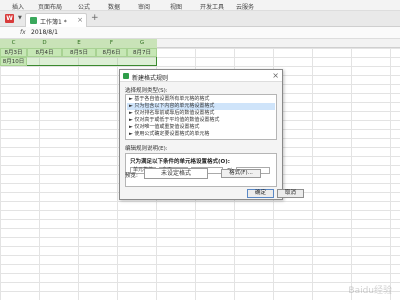 Image resolution: width=400 pixels, height=300 pixels. What do you see at coordinates (176, 6) in the screenshot?
I see `menu-view: 视图` at bounding box center [176, 6].